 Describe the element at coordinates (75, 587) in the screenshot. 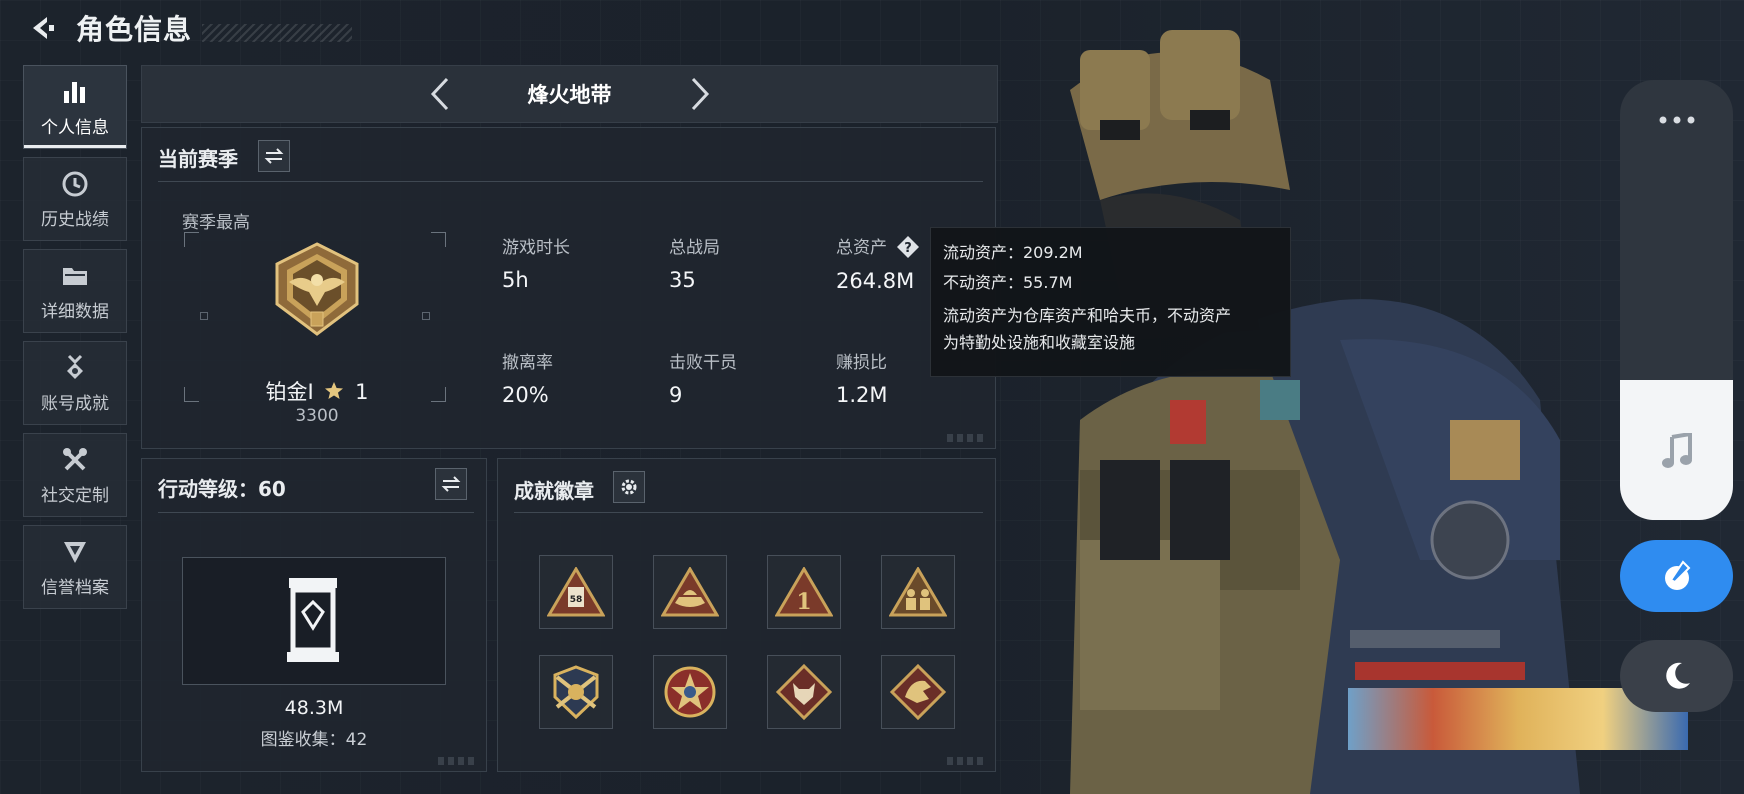

I see `sidebar-item-label: 信誉档案` at that location.